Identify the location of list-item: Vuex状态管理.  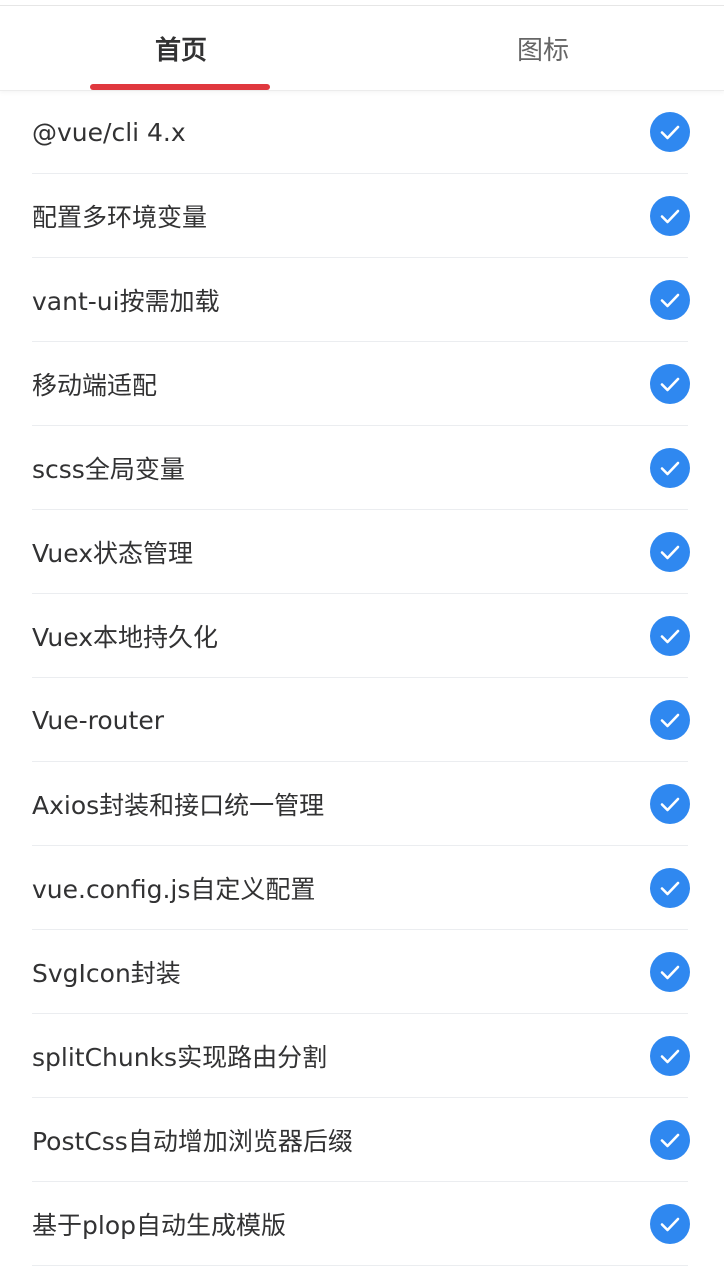
(362, 552).